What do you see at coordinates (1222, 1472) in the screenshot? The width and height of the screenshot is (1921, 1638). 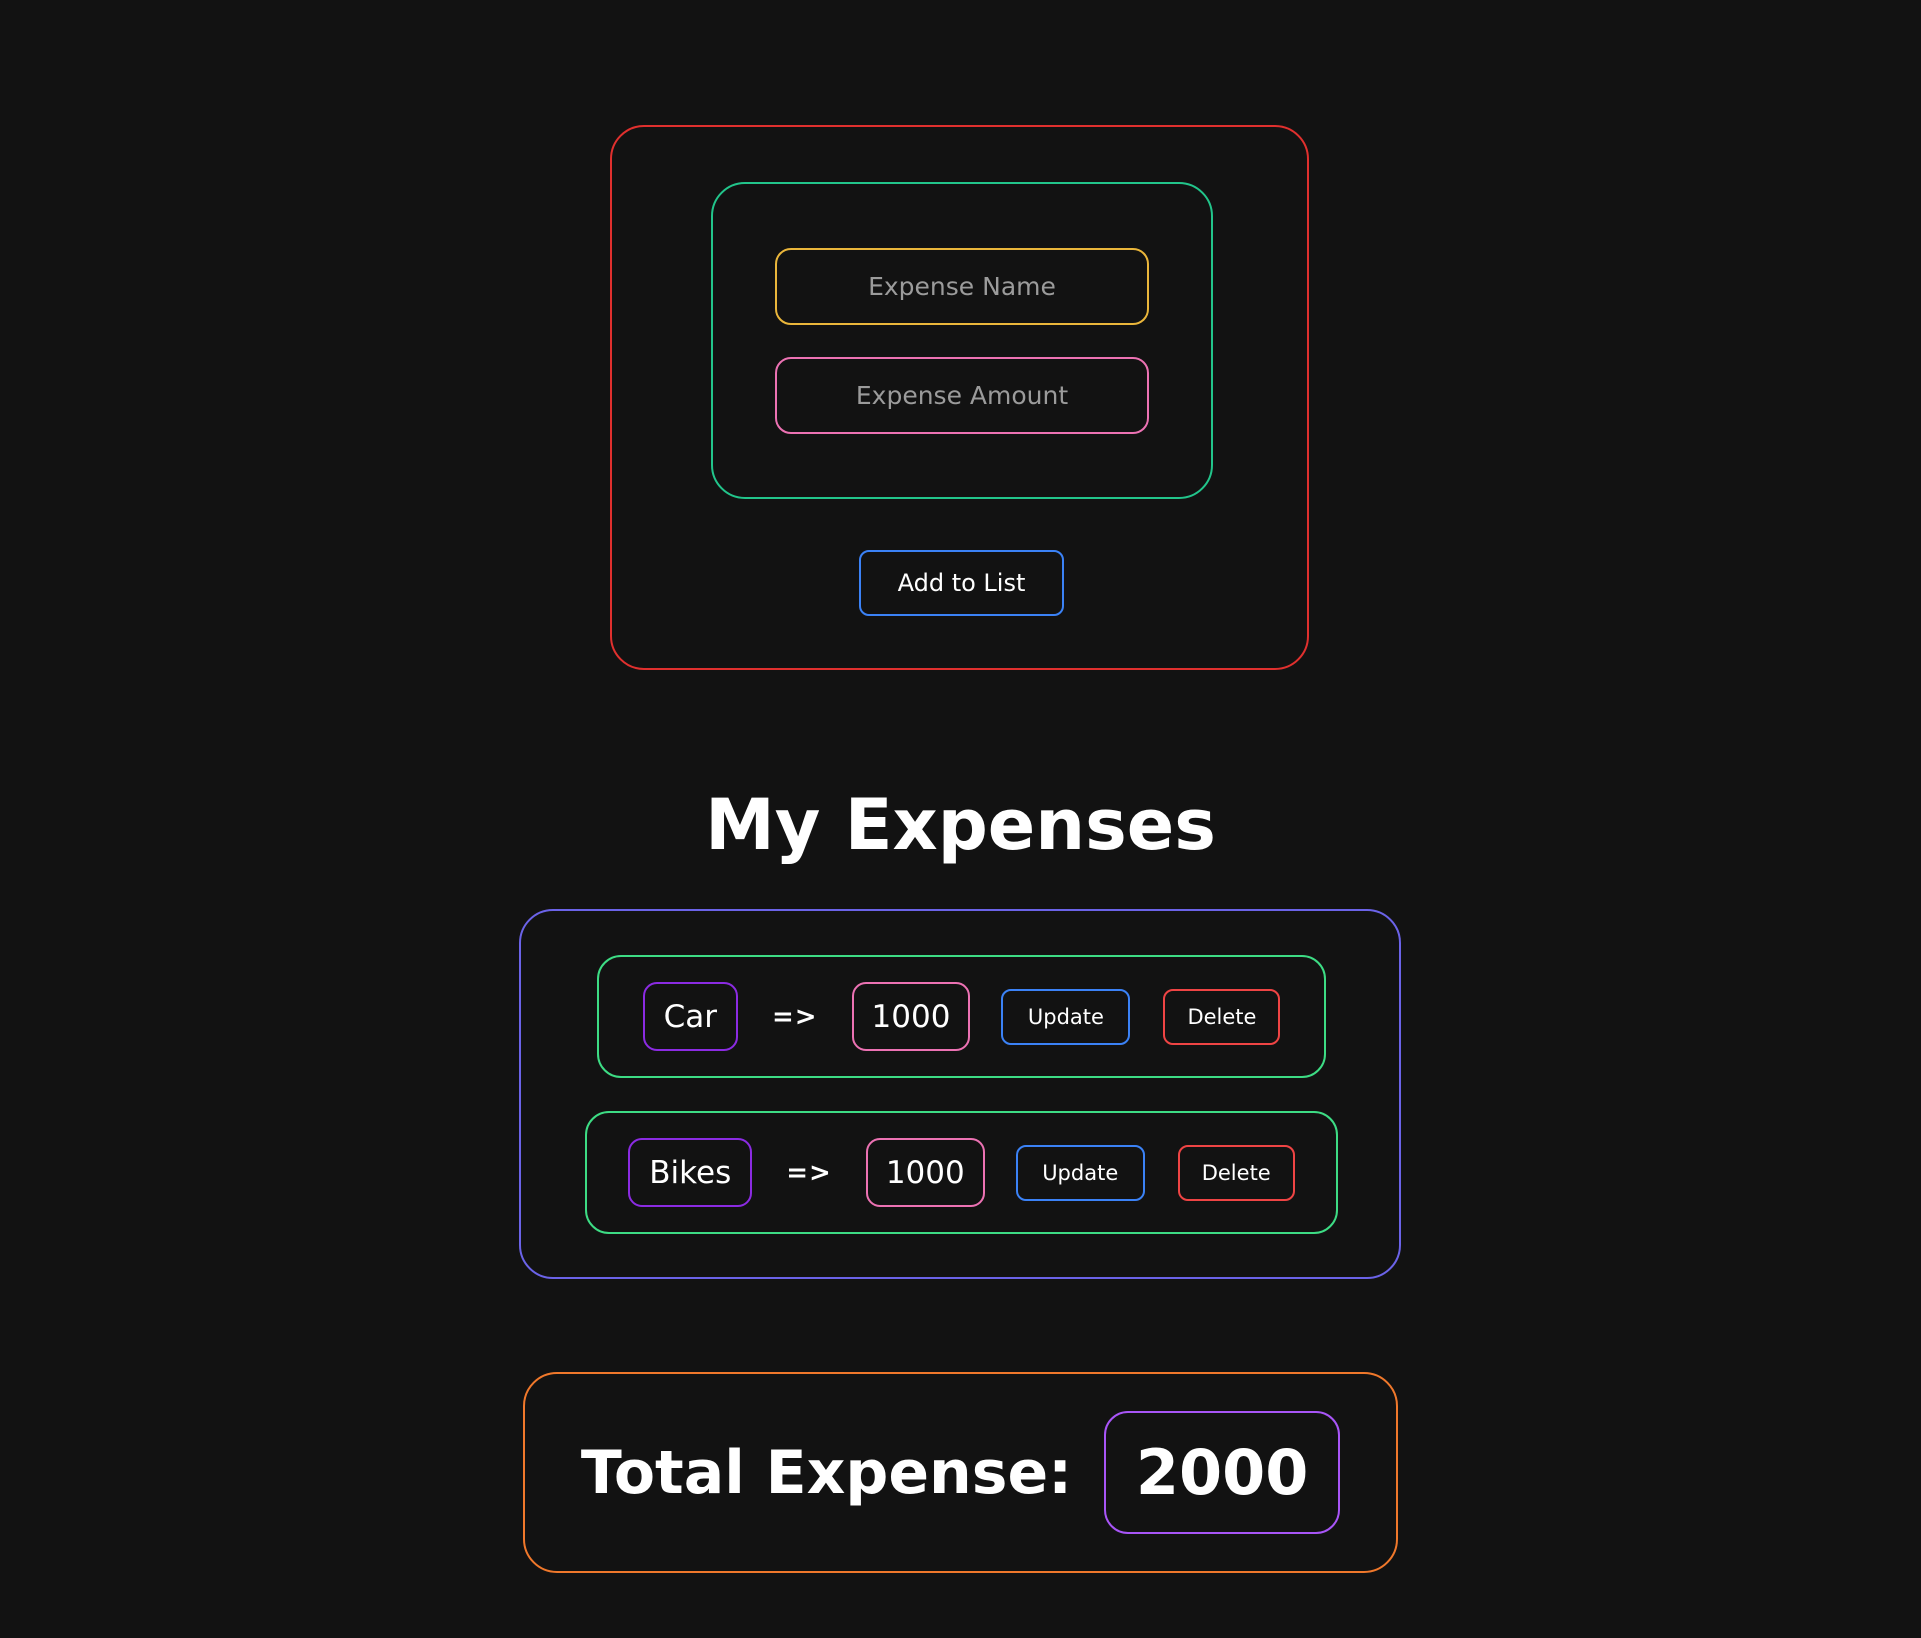 I see `total-value: 2000` at bounding box center [1222, 1472].